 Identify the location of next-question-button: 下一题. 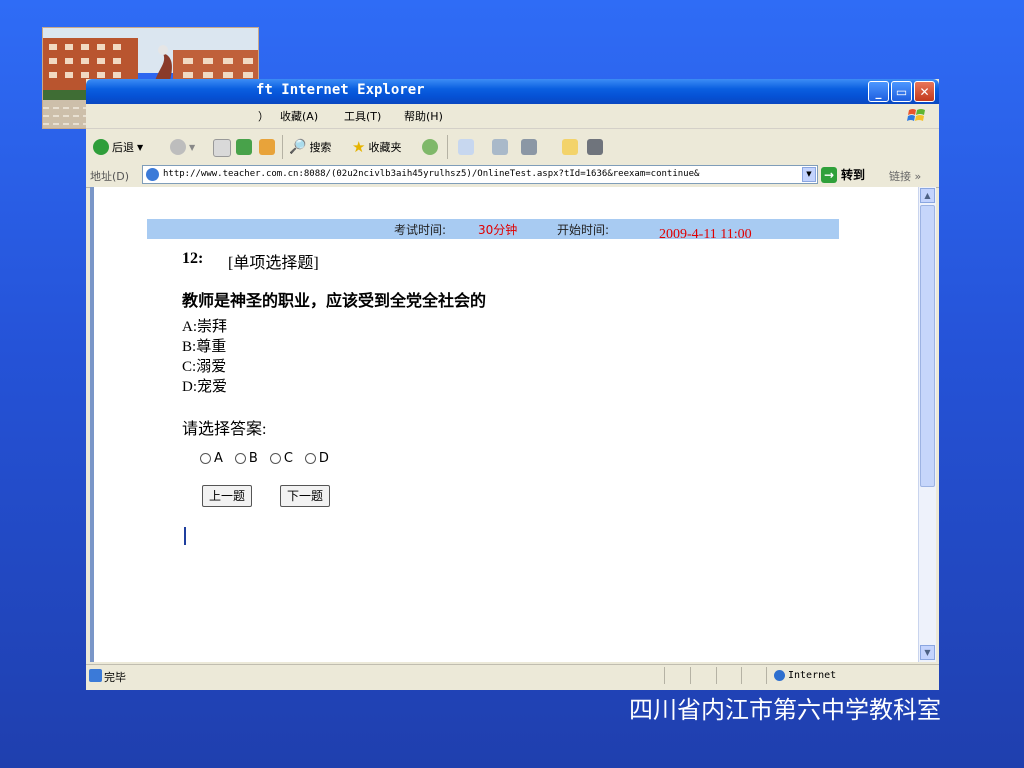
(305, 496).